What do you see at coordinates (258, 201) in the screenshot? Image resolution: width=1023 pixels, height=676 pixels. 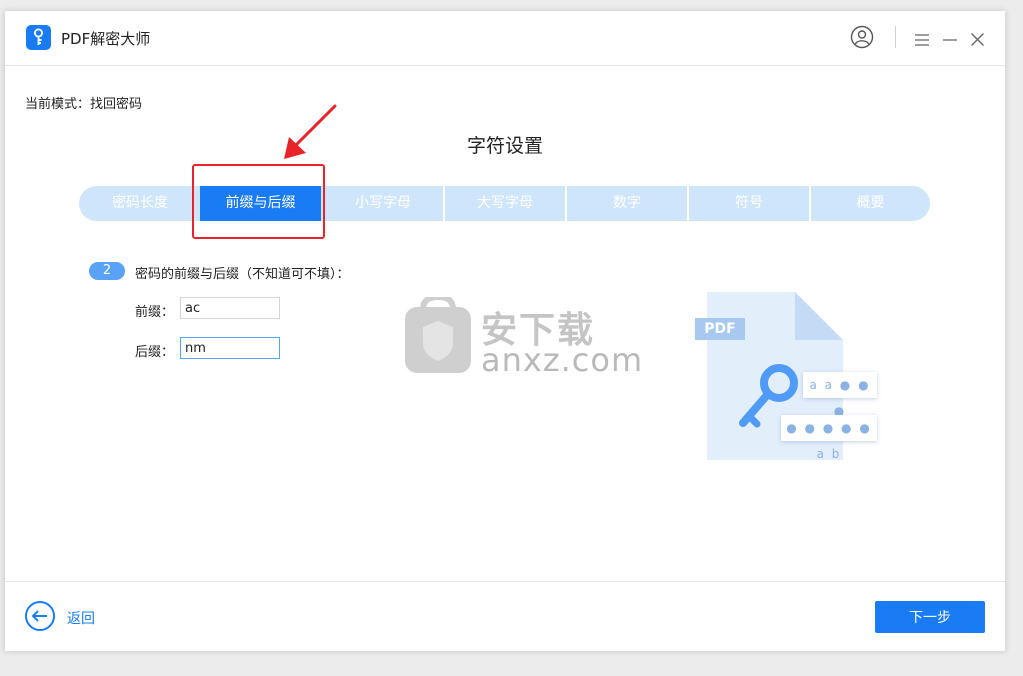 I see `highlight-box-annotation` at bounding box center [258, 201].